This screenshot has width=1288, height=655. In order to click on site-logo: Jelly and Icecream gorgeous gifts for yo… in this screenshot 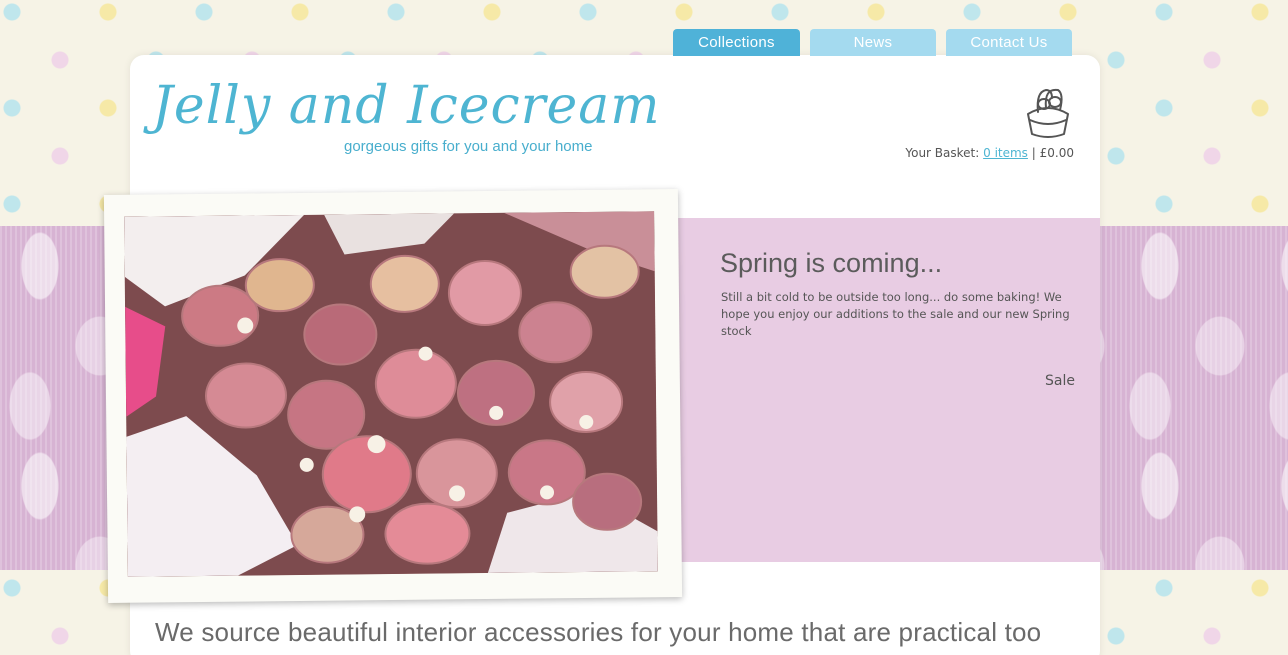, I will do `click(406, 115)`.